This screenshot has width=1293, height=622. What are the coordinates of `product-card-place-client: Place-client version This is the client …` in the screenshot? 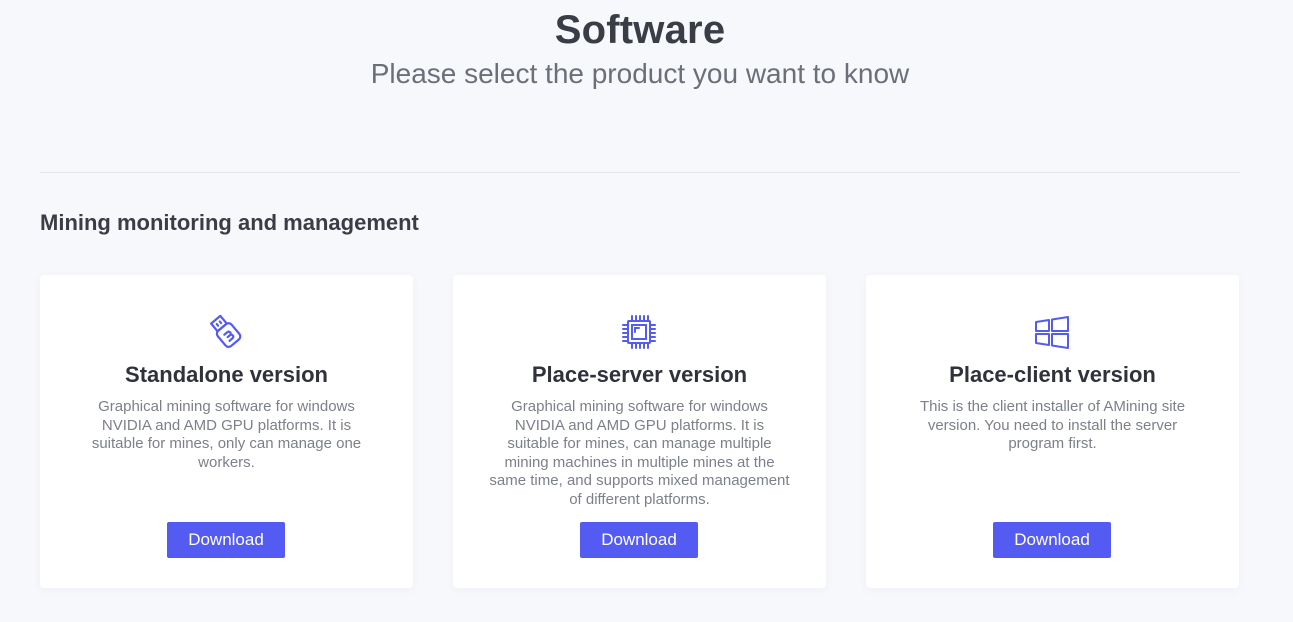 It's located at (1052, 431).